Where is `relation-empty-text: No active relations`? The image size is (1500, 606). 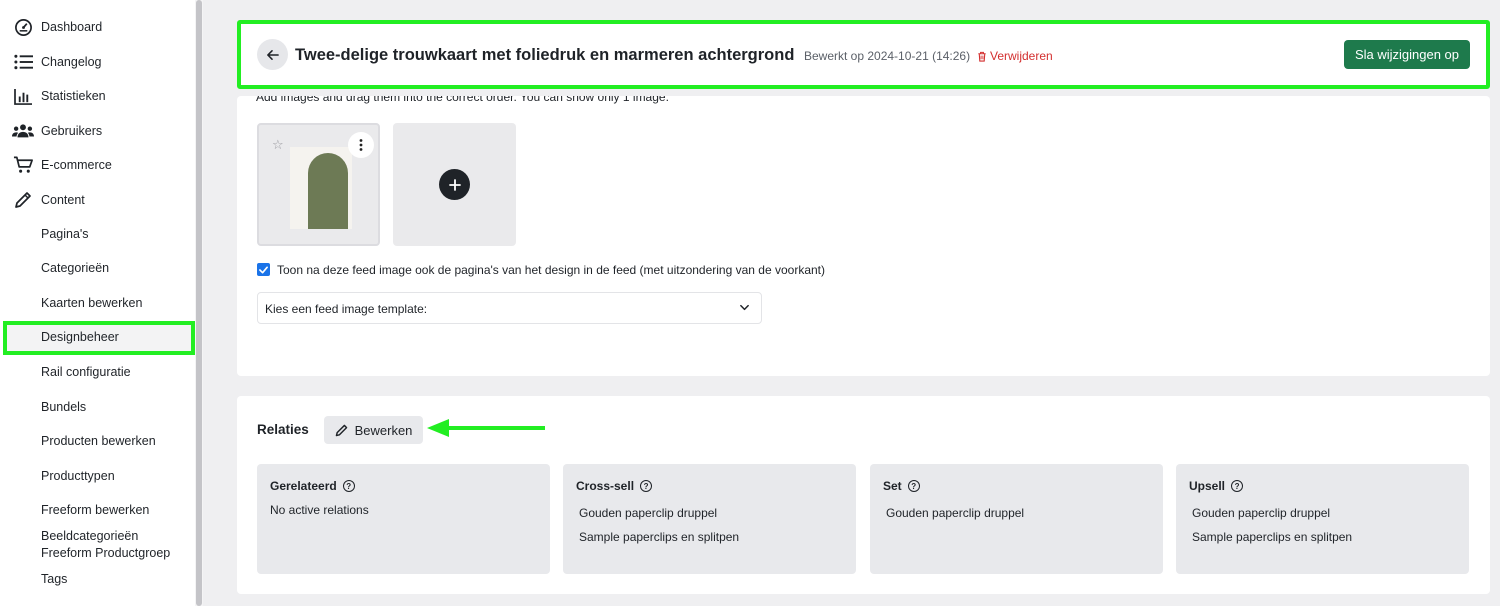
relation-empty-text: No active relations is located at coordinates (319, 510).